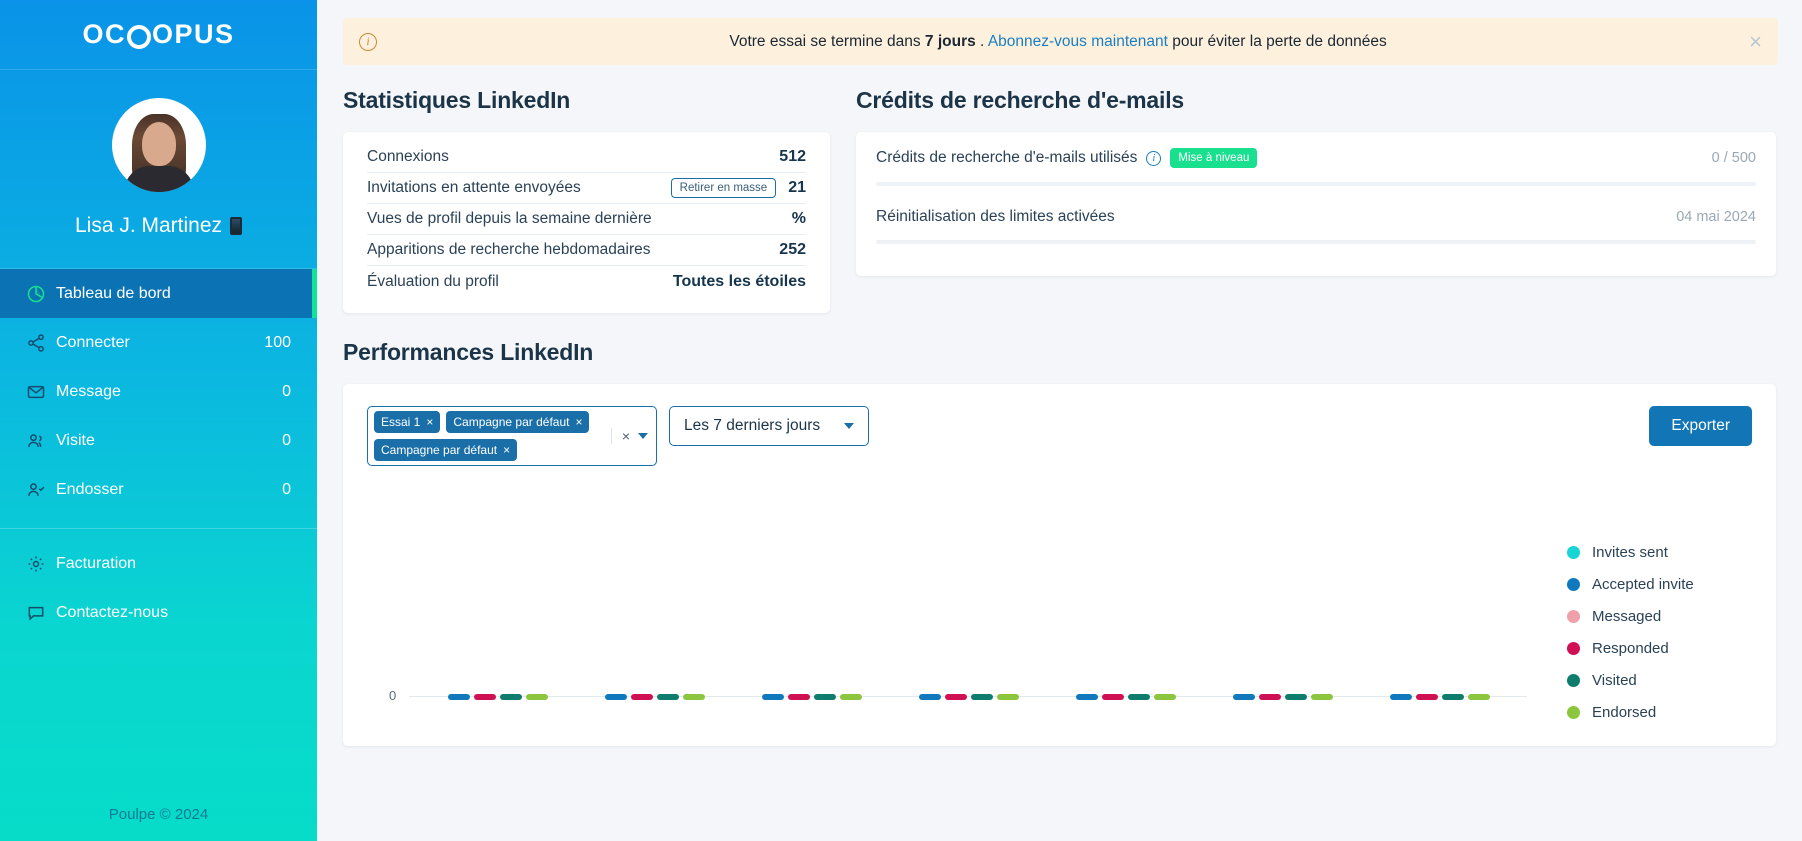  What do you see at coordinates (1214, 158) in the screenshot?
I see `upgrade-badge-button: Mise à niveau` at bounding box center [1214, 158].